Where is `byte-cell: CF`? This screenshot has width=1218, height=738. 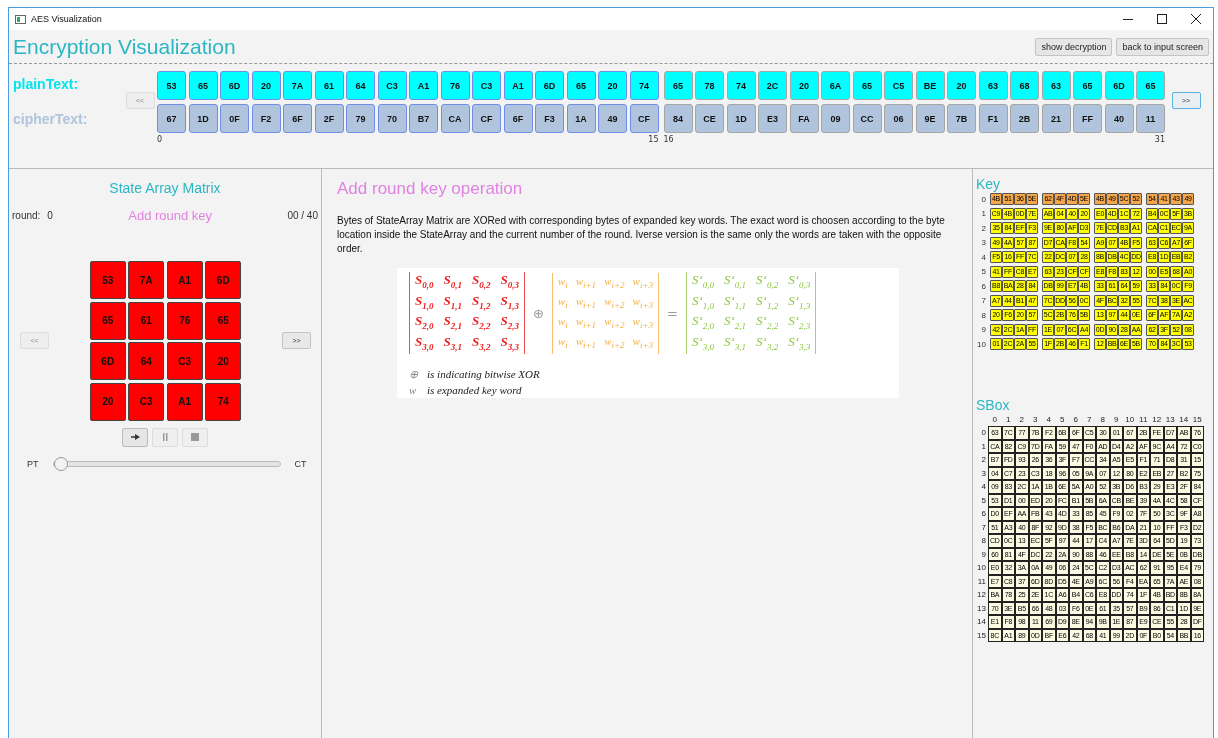 byte-cell: CF is located at coordinates (486, 118).